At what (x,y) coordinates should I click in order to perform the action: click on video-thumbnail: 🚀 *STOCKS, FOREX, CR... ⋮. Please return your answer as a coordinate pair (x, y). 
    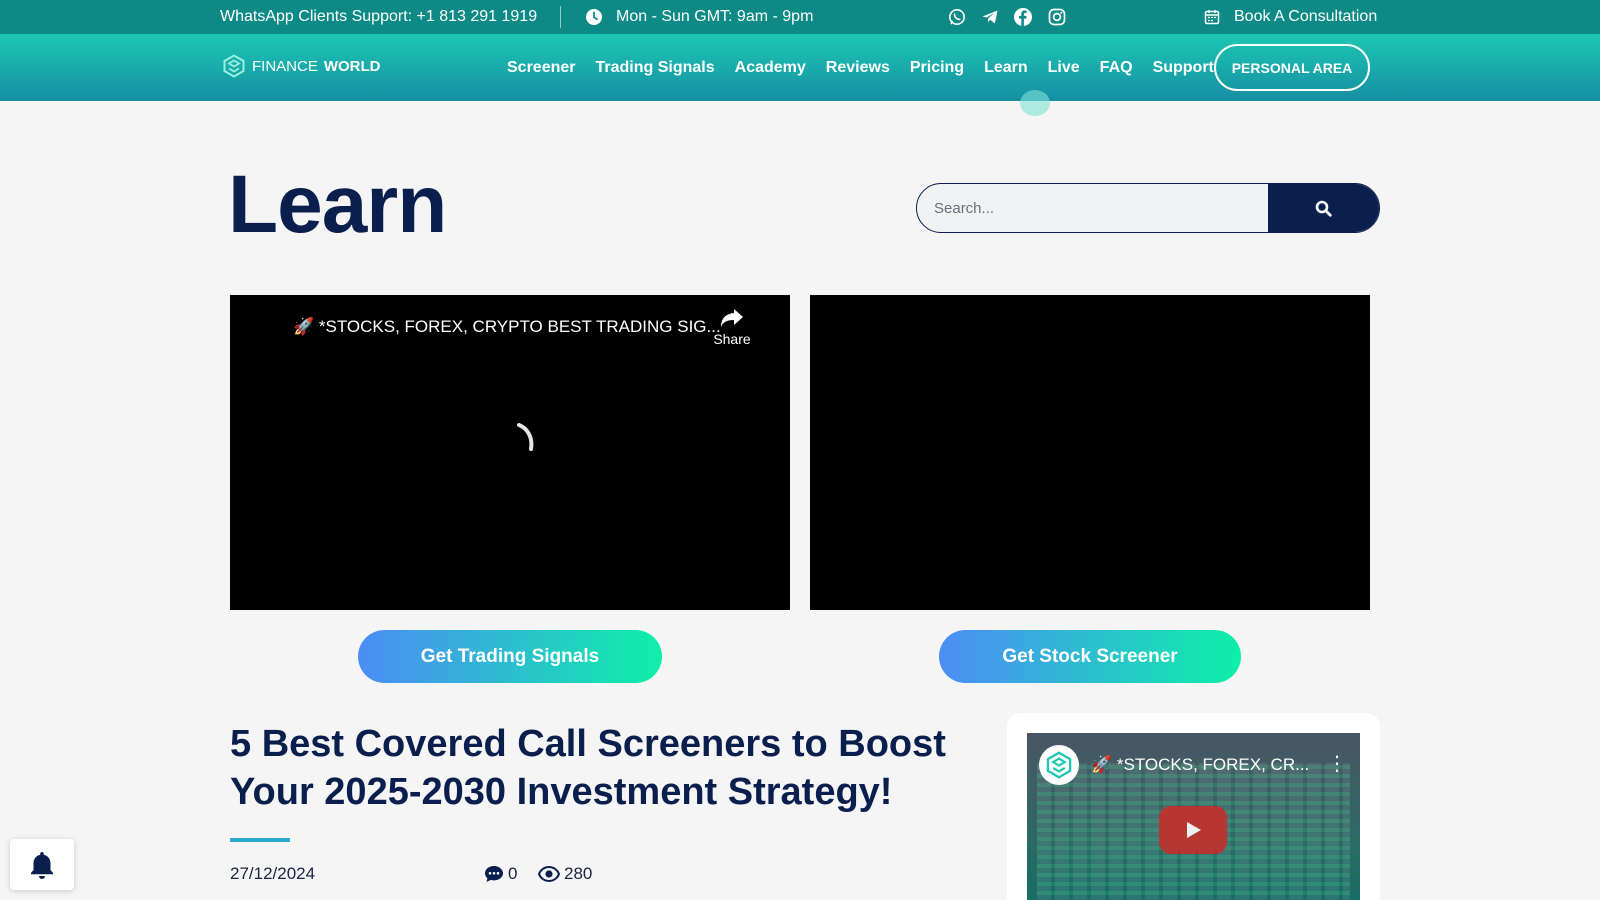
    Looking at the image, I should click on (1193, 816).